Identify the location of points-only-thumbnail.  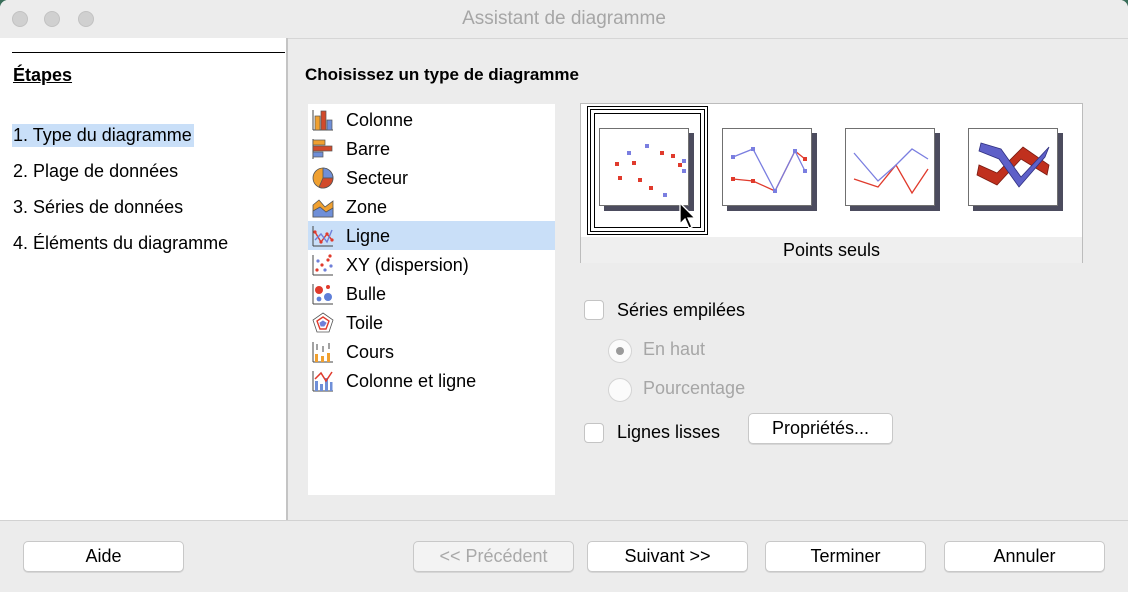
(650, 170).